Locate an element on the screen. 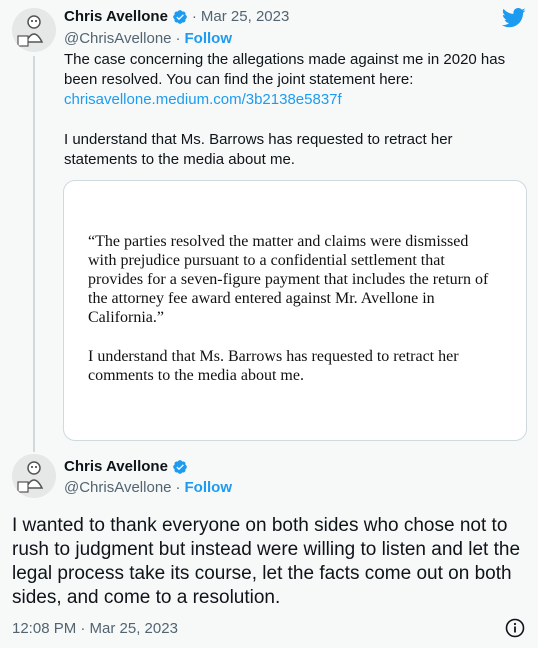  info-icon is located at coordinates (515, 628).